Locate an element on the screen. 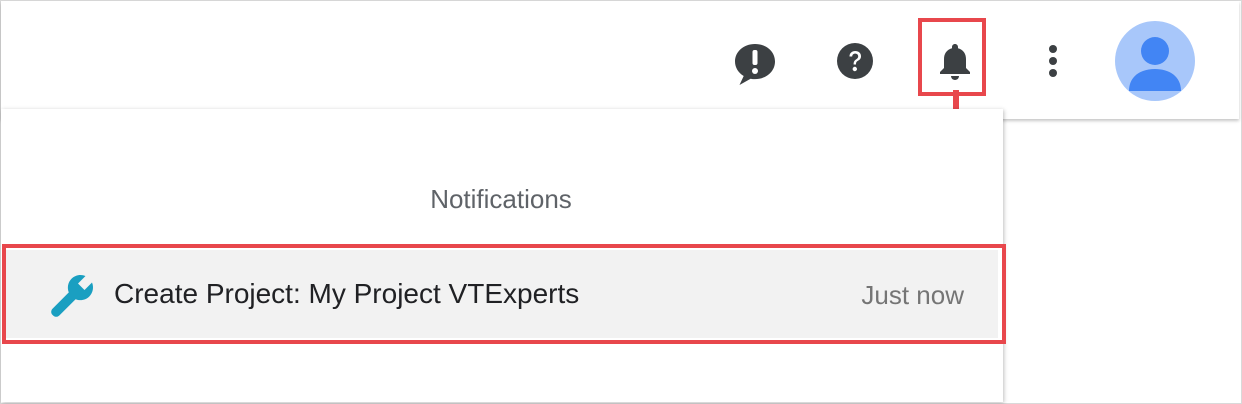  feedback-button is located at coordinates (755, 63).